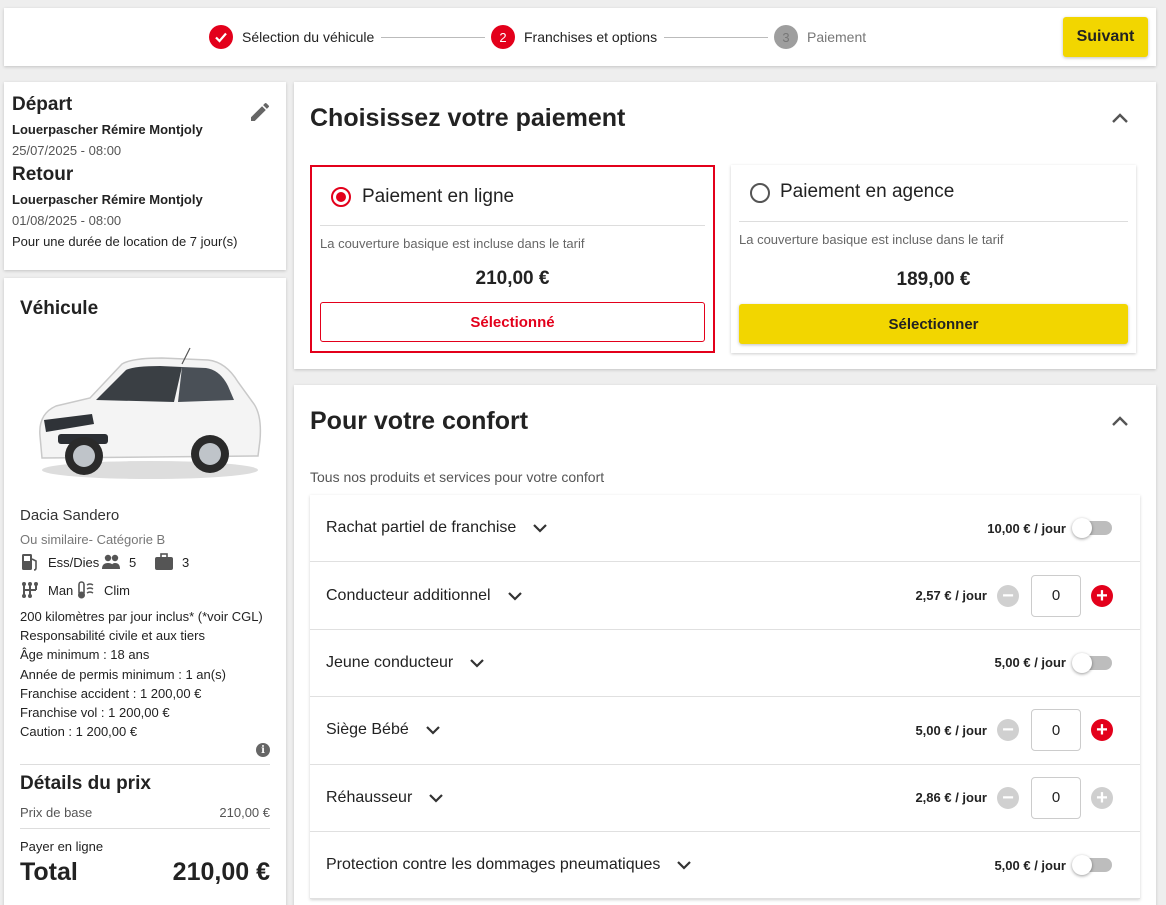 The height and width of the screenshot is (905, 1166). I want to click on car-image, so click(150, 413).